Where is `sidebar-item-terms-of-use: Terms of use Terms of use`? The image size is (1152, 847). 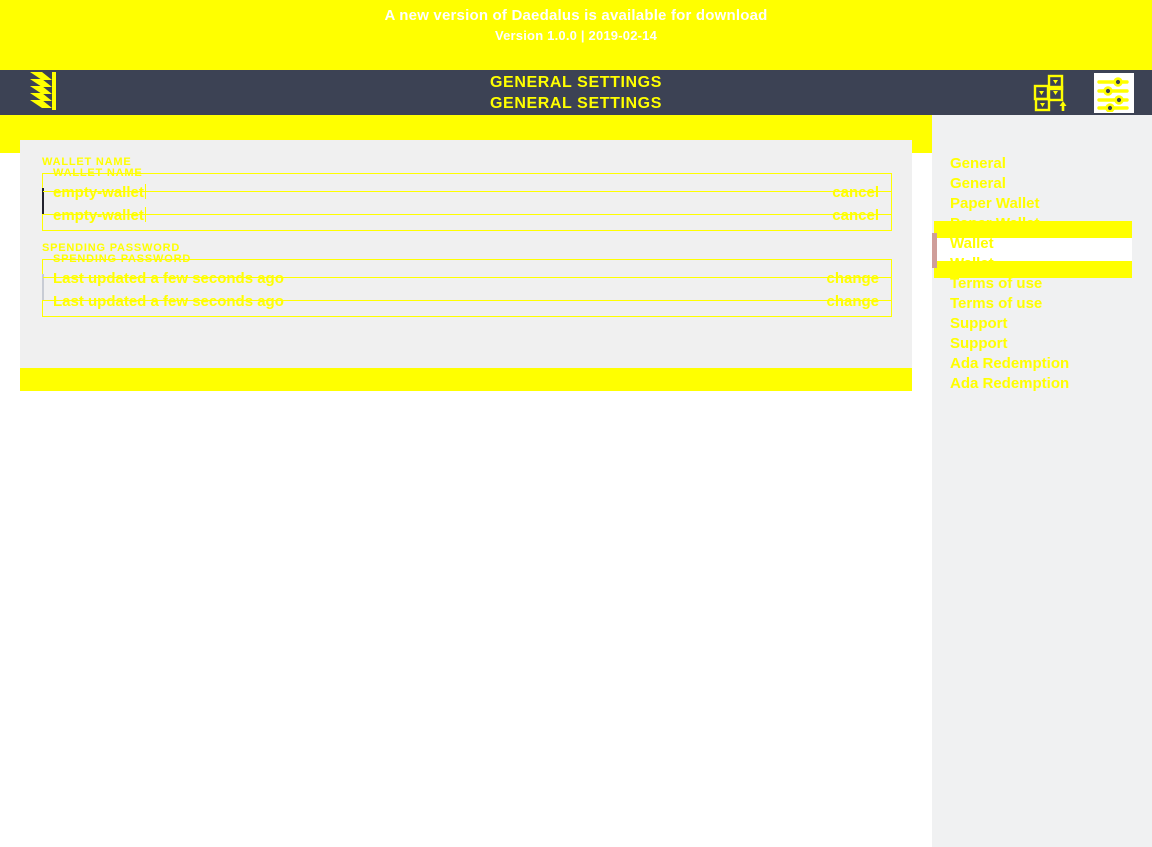
sidebar-item-terms-of-use: Terms of use Terms of use is located at coordinates (1042, 293).